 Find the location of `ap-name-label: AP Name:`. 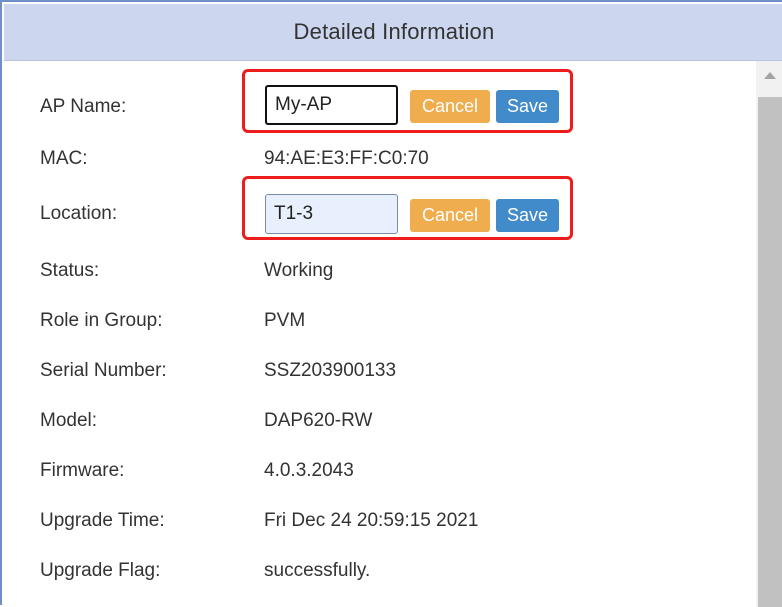

ap-name-label: AP Name: is located at coordinates (83, 106).